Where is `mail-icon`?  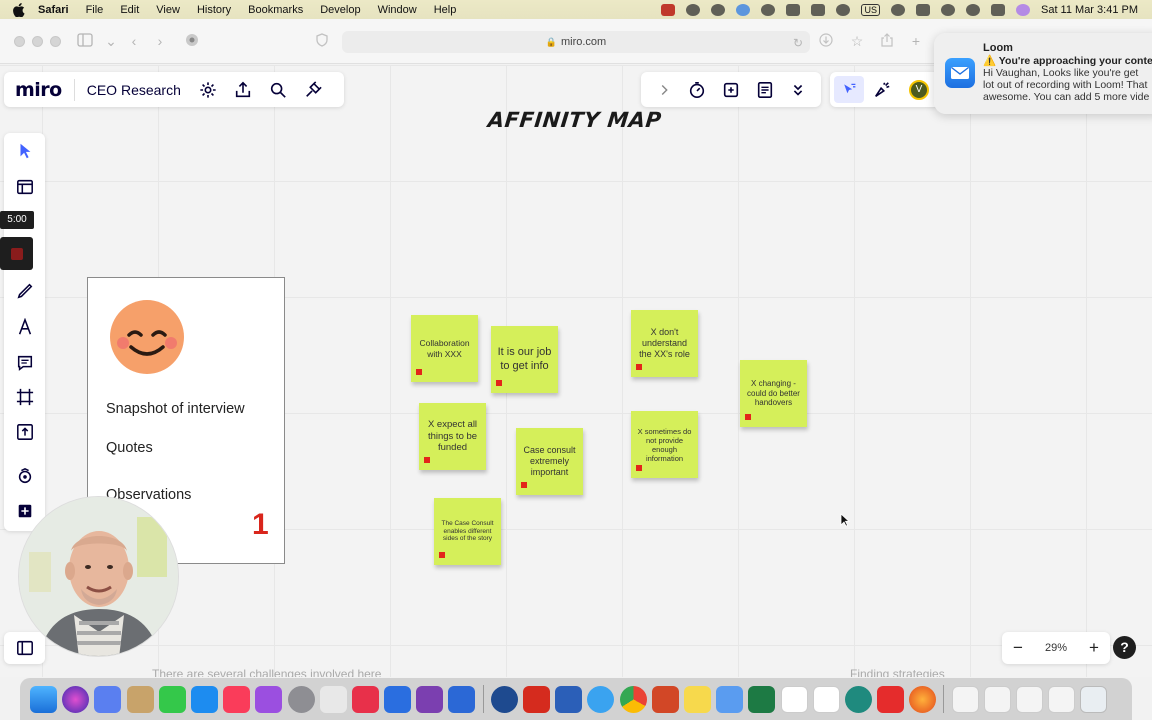
mail-icon is located at coordinates (730, 699).